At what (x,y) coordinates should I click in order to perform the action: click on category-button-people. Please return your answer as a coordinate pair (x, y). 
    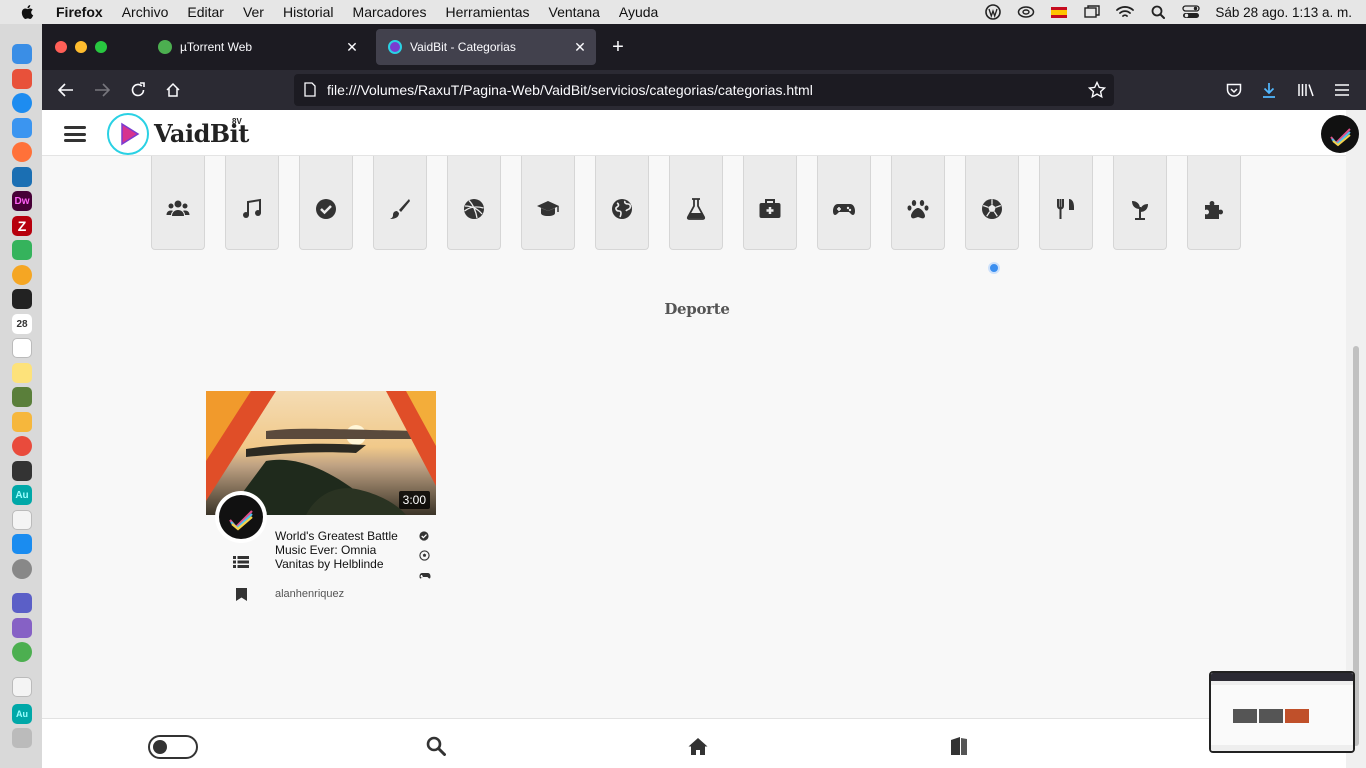
    Looking at the image, I should click on (178, 203).